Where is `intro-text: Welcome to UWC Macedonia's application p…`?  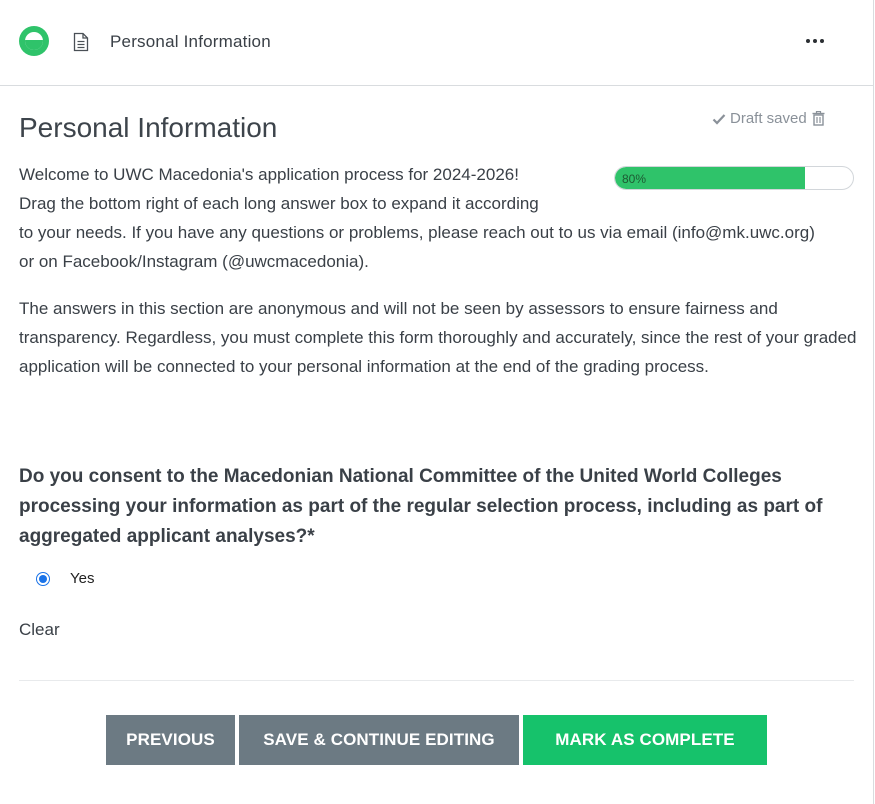
intro-text: Welcome to UWC Macedonia's application p… is located at coordinates (319, 189).